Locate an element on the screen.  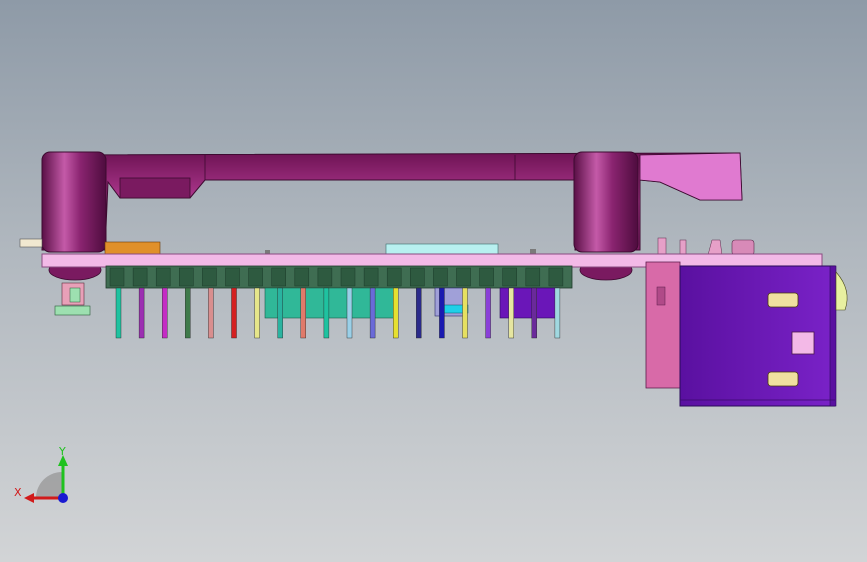
pin-header is located at coordinates (339, 277).